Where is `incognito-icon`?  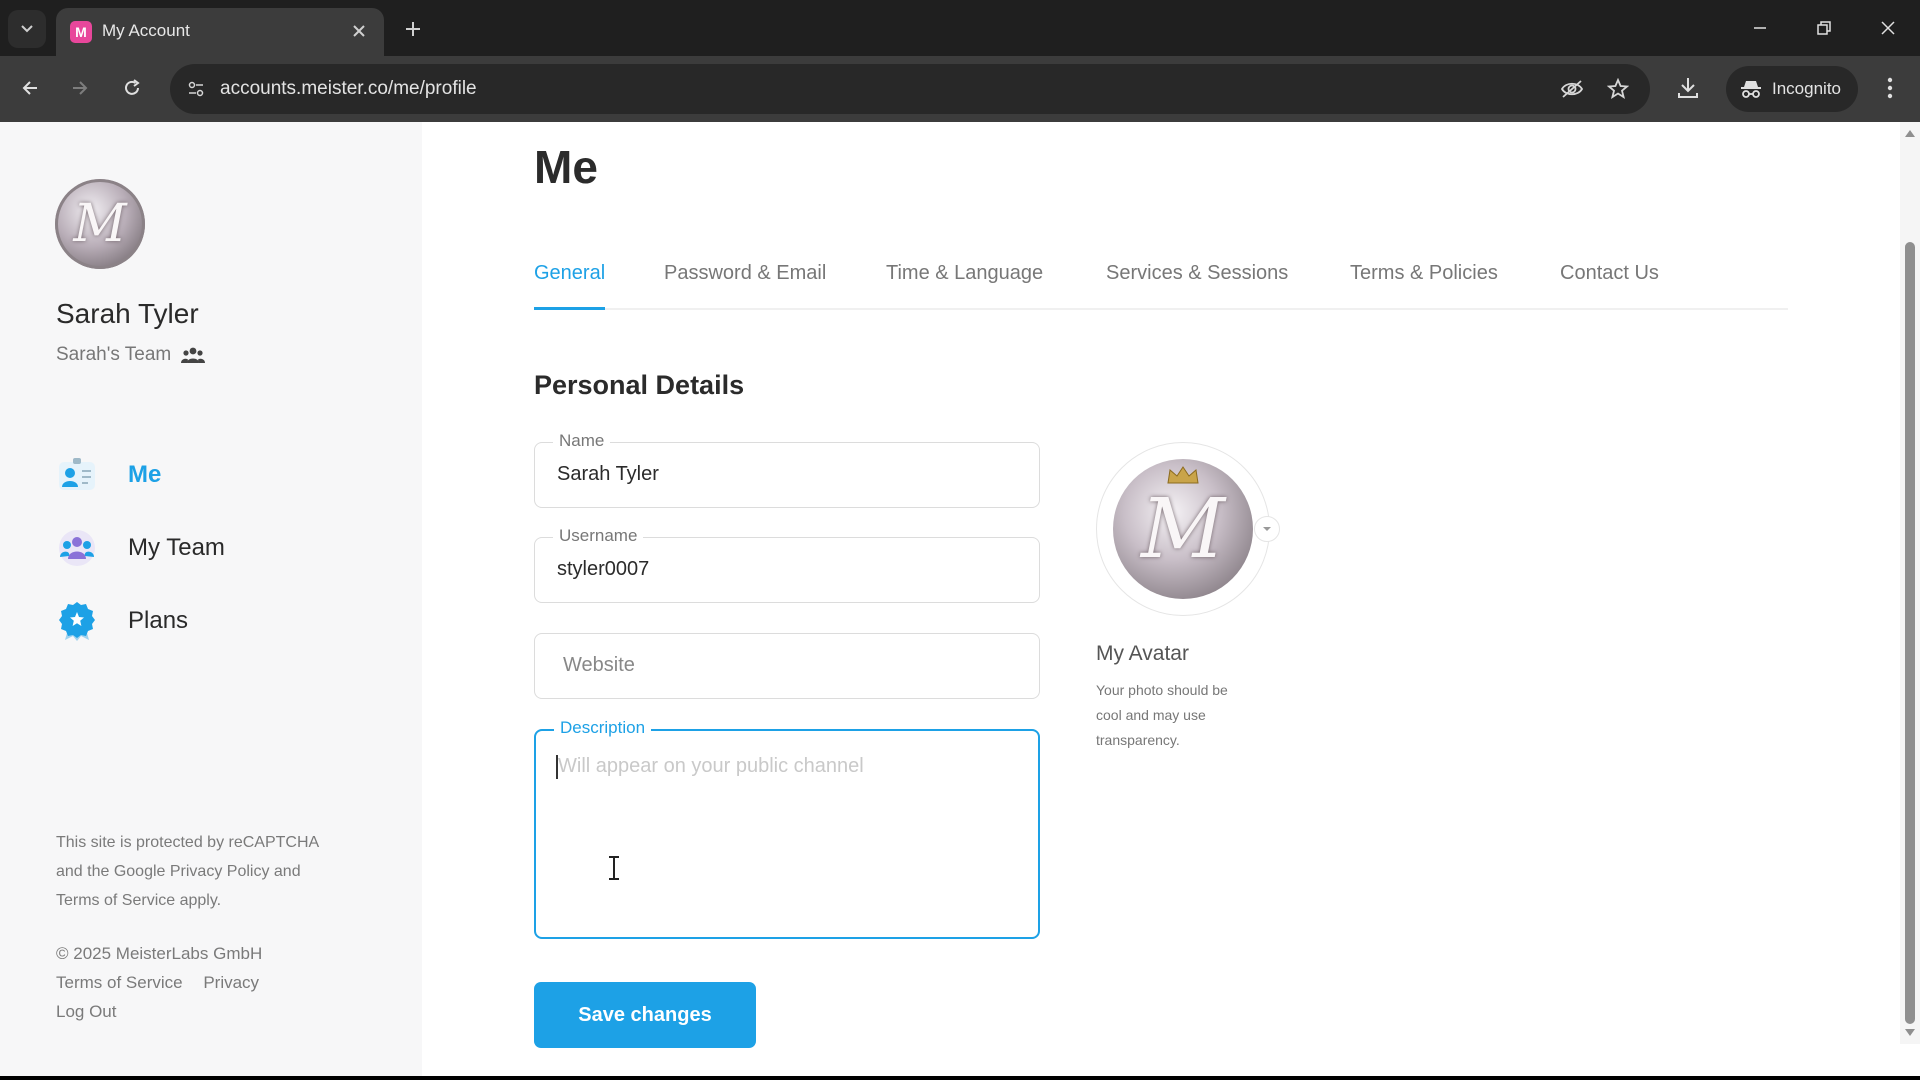 incognito-icon is located at coordinates (1751, 89).